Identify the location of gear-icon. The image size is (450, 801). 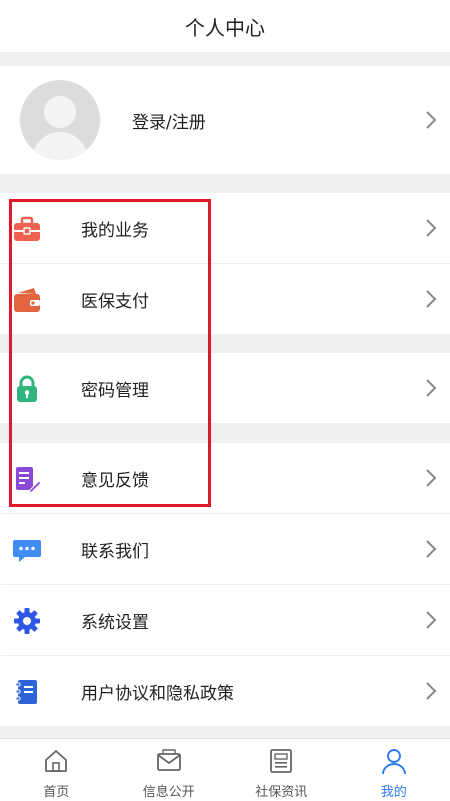
(27, 621).